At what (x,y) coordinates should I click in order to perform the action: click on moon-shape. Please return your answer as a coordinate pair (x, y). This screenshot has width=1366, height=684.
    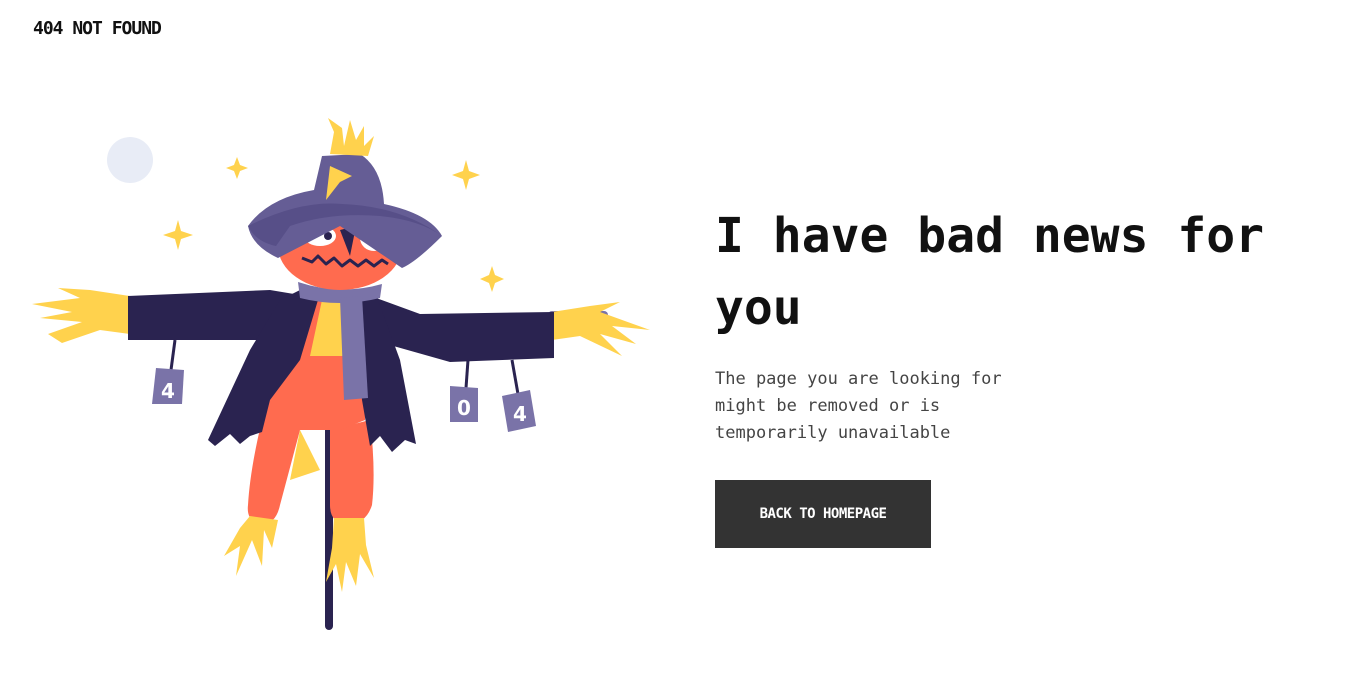
    Looking at the image, I should click on (130, 160).